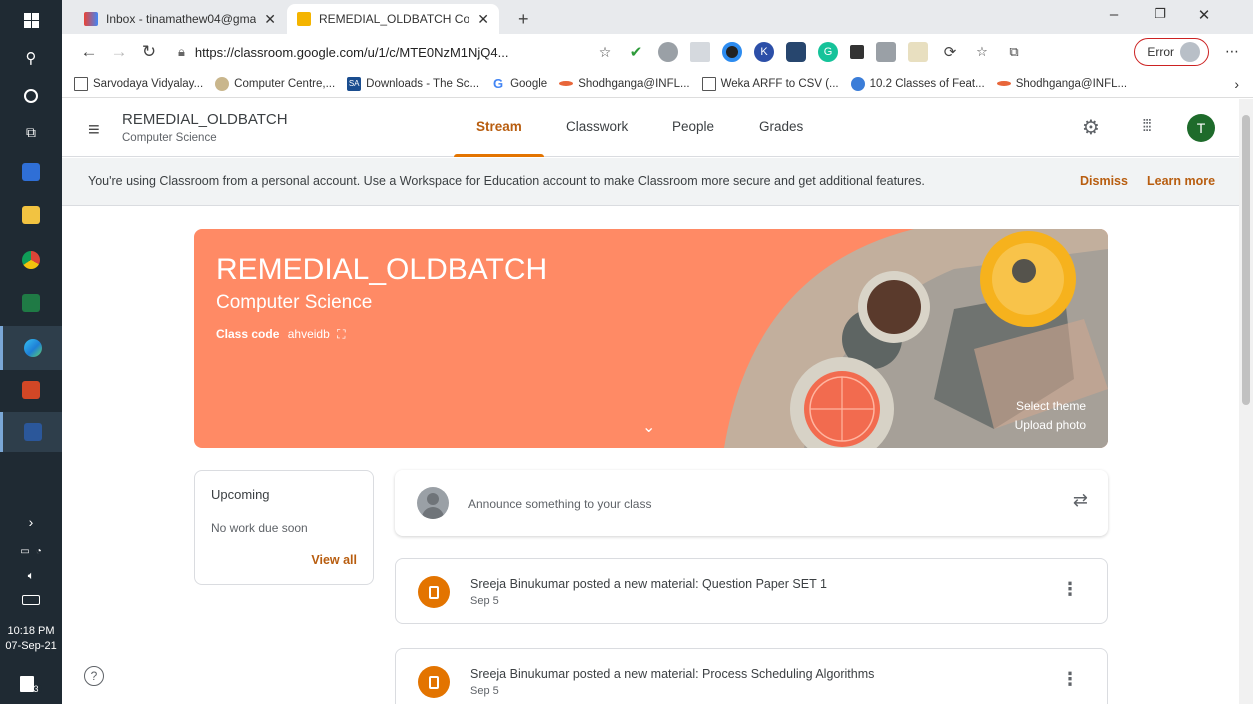 Image resolution: width=1253 pixels, height=704 pixels. I want to click on class-name: REMEDIAL_OLDBATCH, so click(205, 119).